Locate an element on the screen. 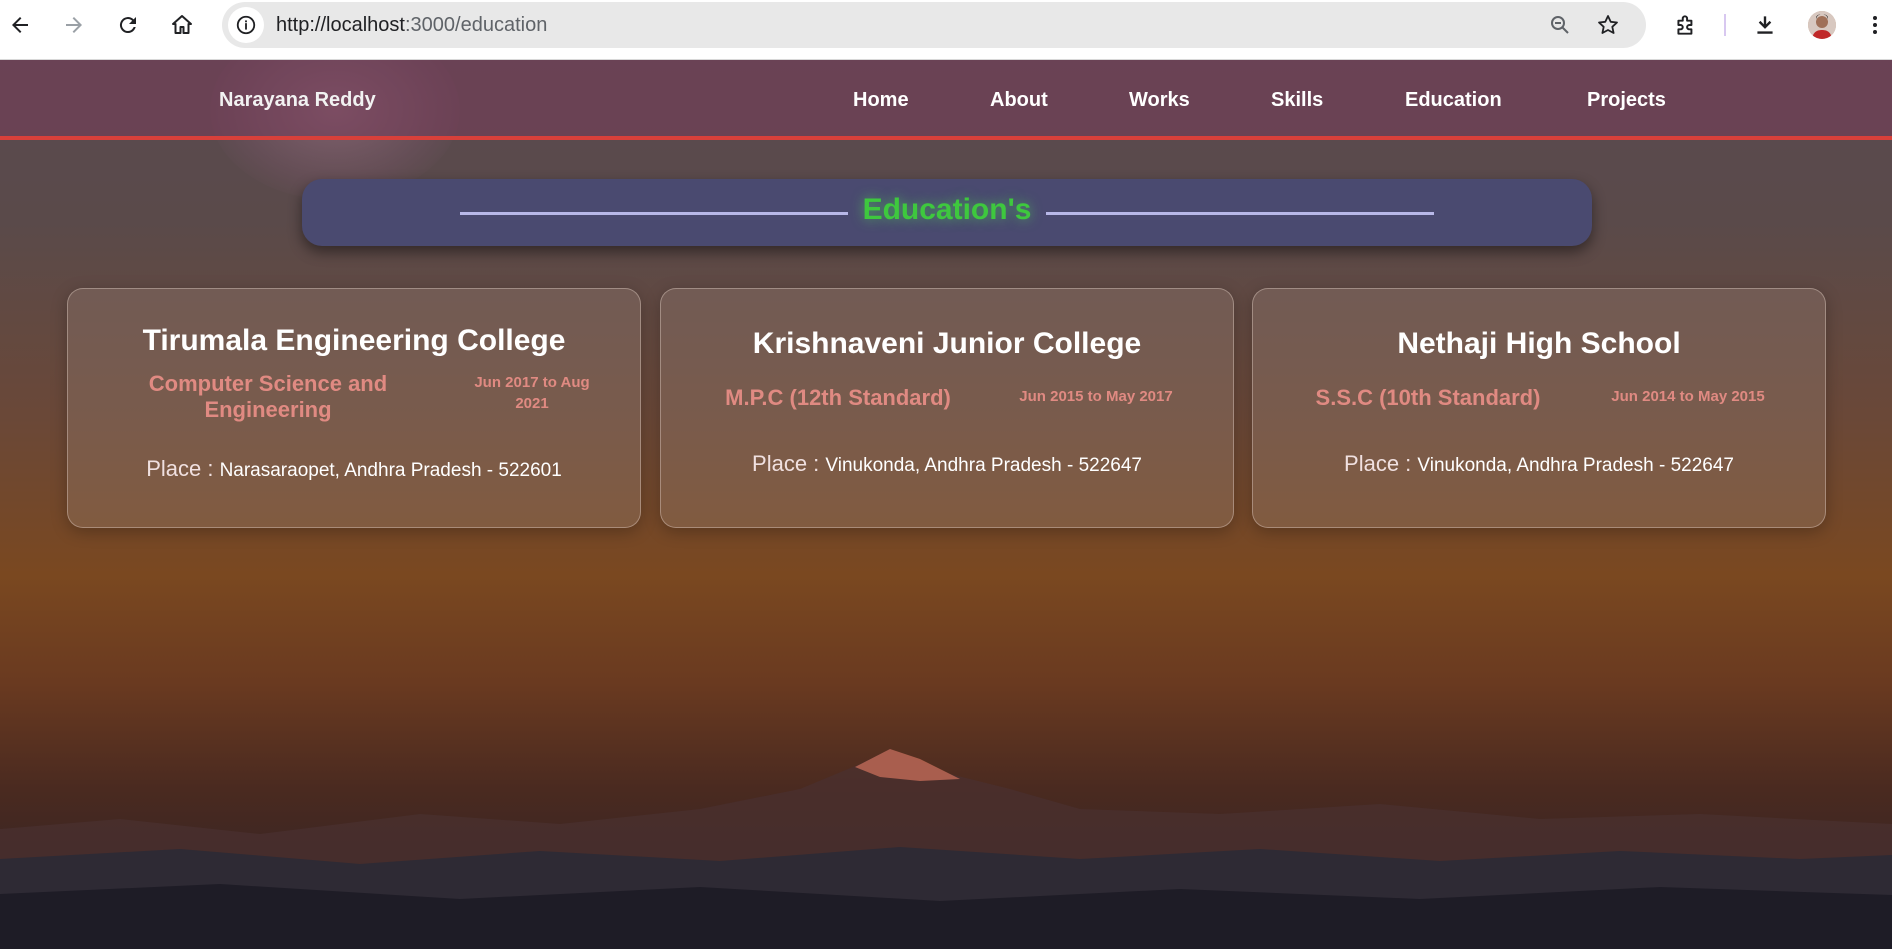  date-range: Jun 2014 to May 2015 is located at coordinates (1688, 396).